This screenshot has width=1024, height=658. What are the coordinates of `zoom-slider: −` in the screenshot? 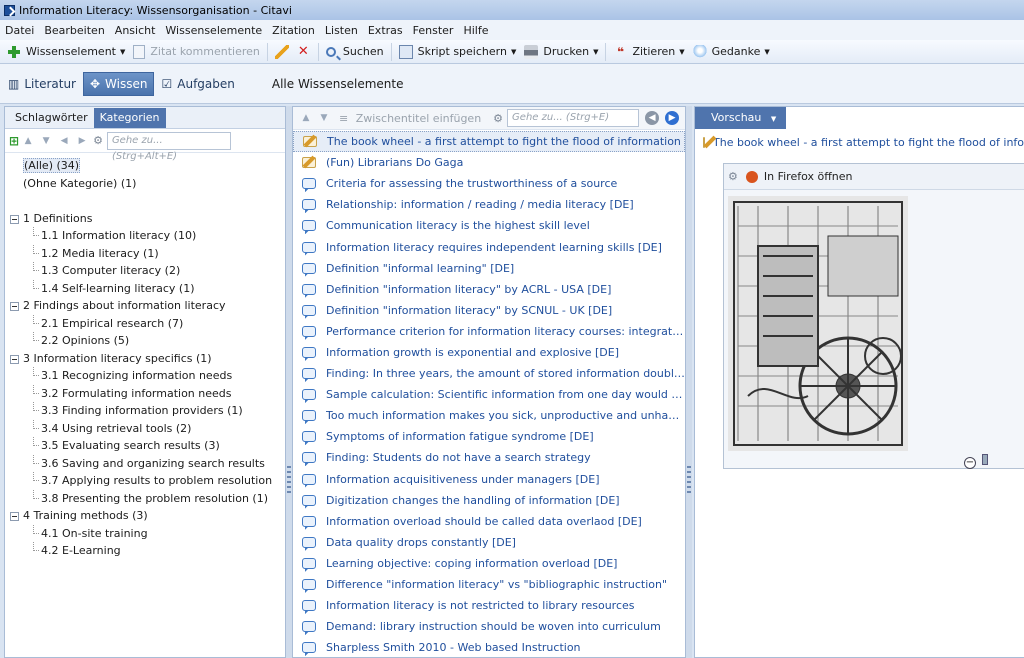 It's located at (994, 461).